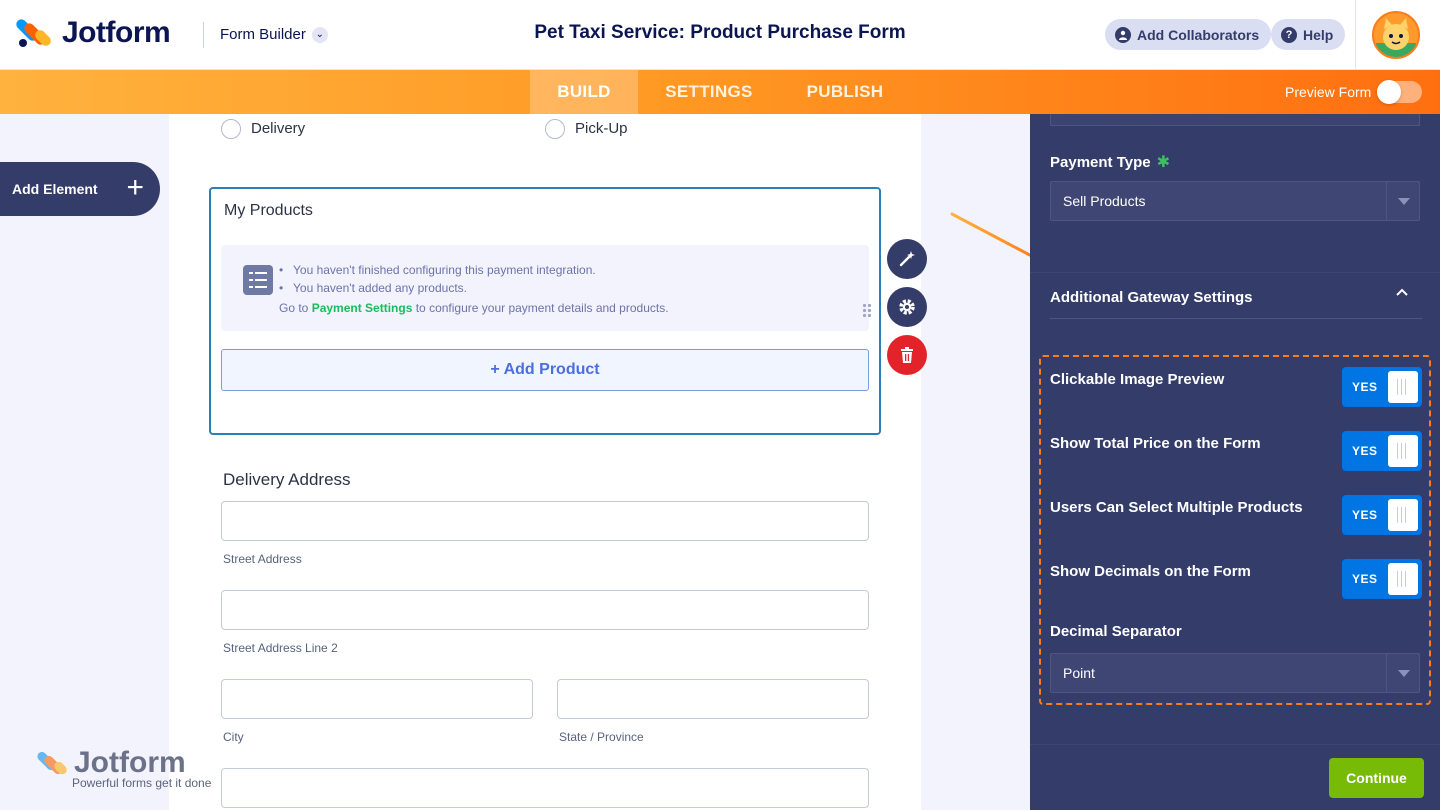 The width and height of the screenshot is (1440, 810). I want to click on gateway-settings-title: Additional Gateway Settings, so click(1151, 297).